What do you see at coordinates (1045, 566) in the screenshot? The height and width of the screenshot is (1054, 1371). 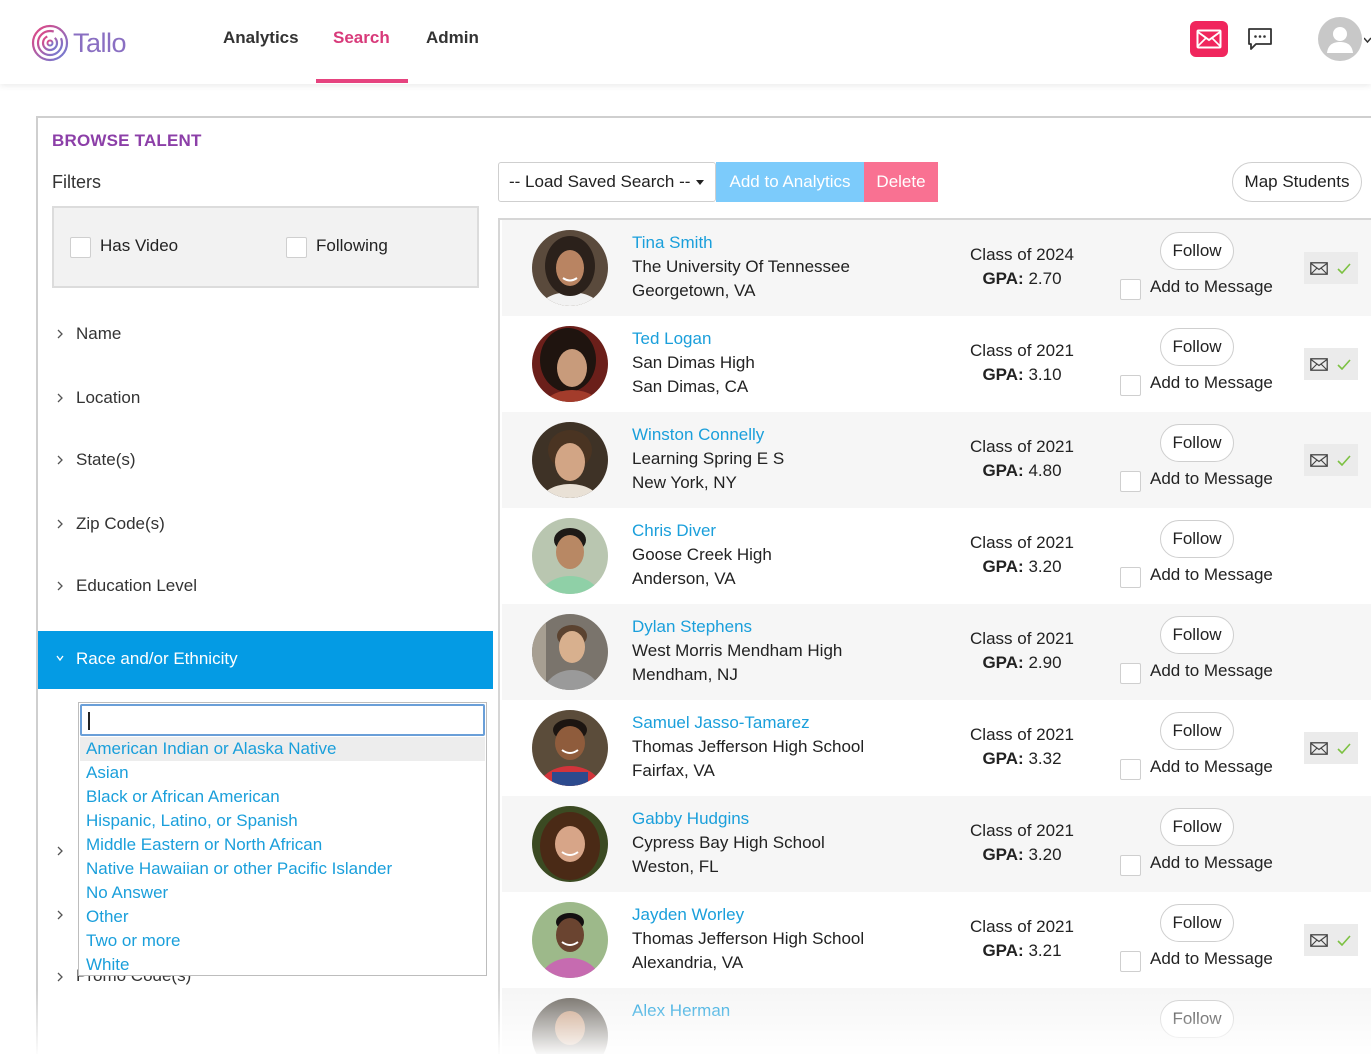 I see `gpa-value: 3.20` at bounding box center [1045, 566].